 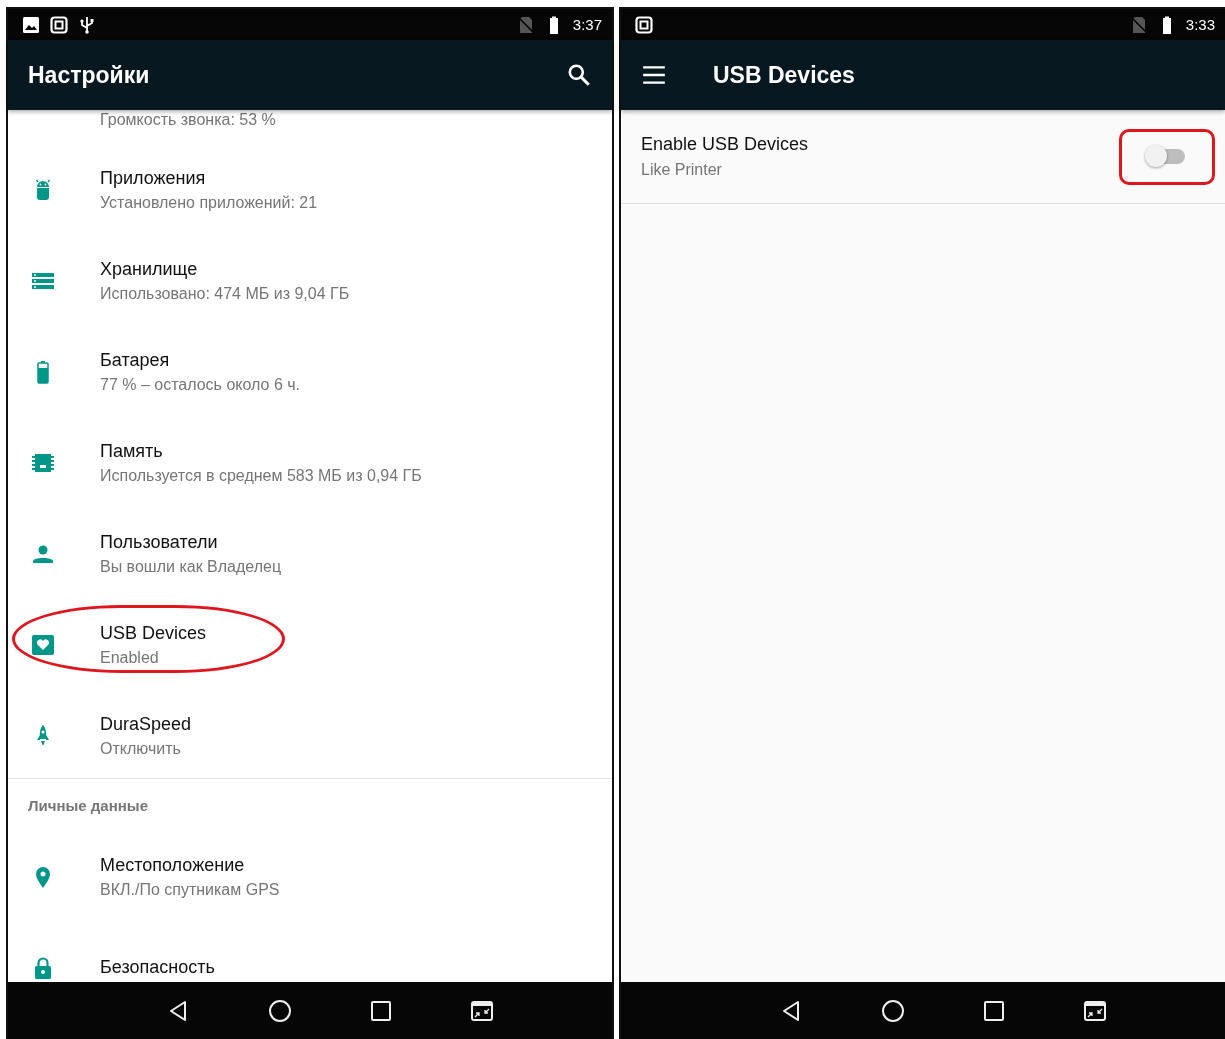 What do you see at coordinates (135, 360) in the screenshot?
I see `item-title: Батарея` at bounding box center [135, 360].